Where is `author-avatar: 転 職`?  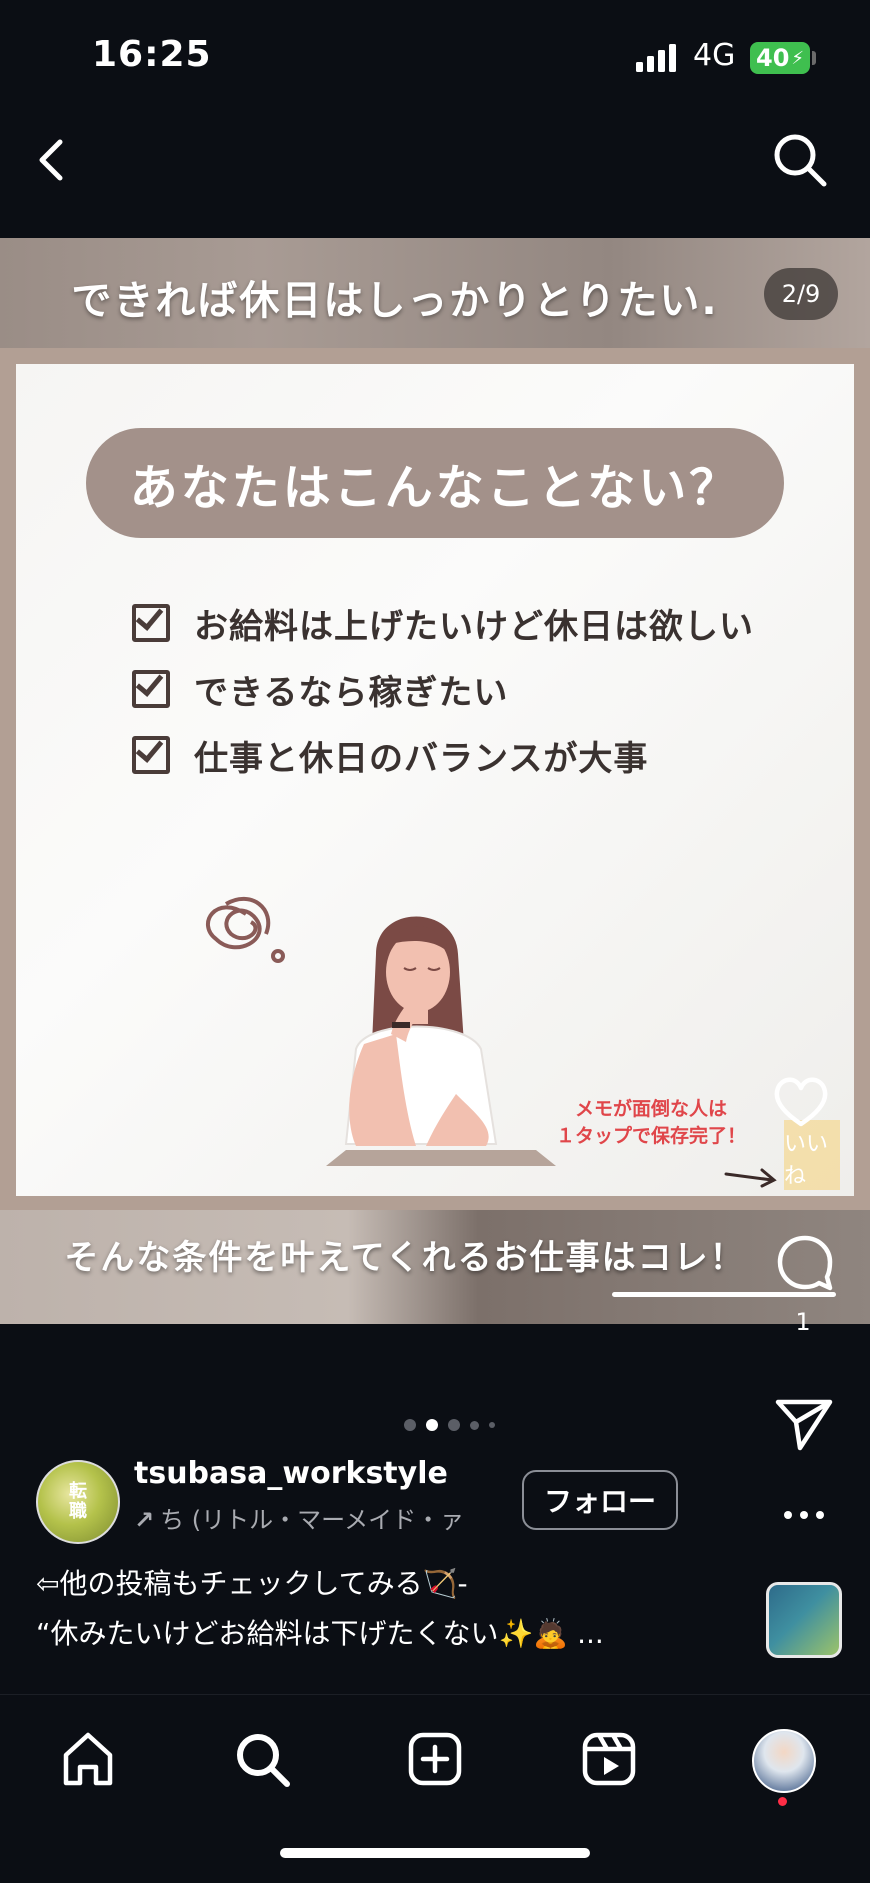 author-avatar: 転 職 is located at coordinates (78, 1502).